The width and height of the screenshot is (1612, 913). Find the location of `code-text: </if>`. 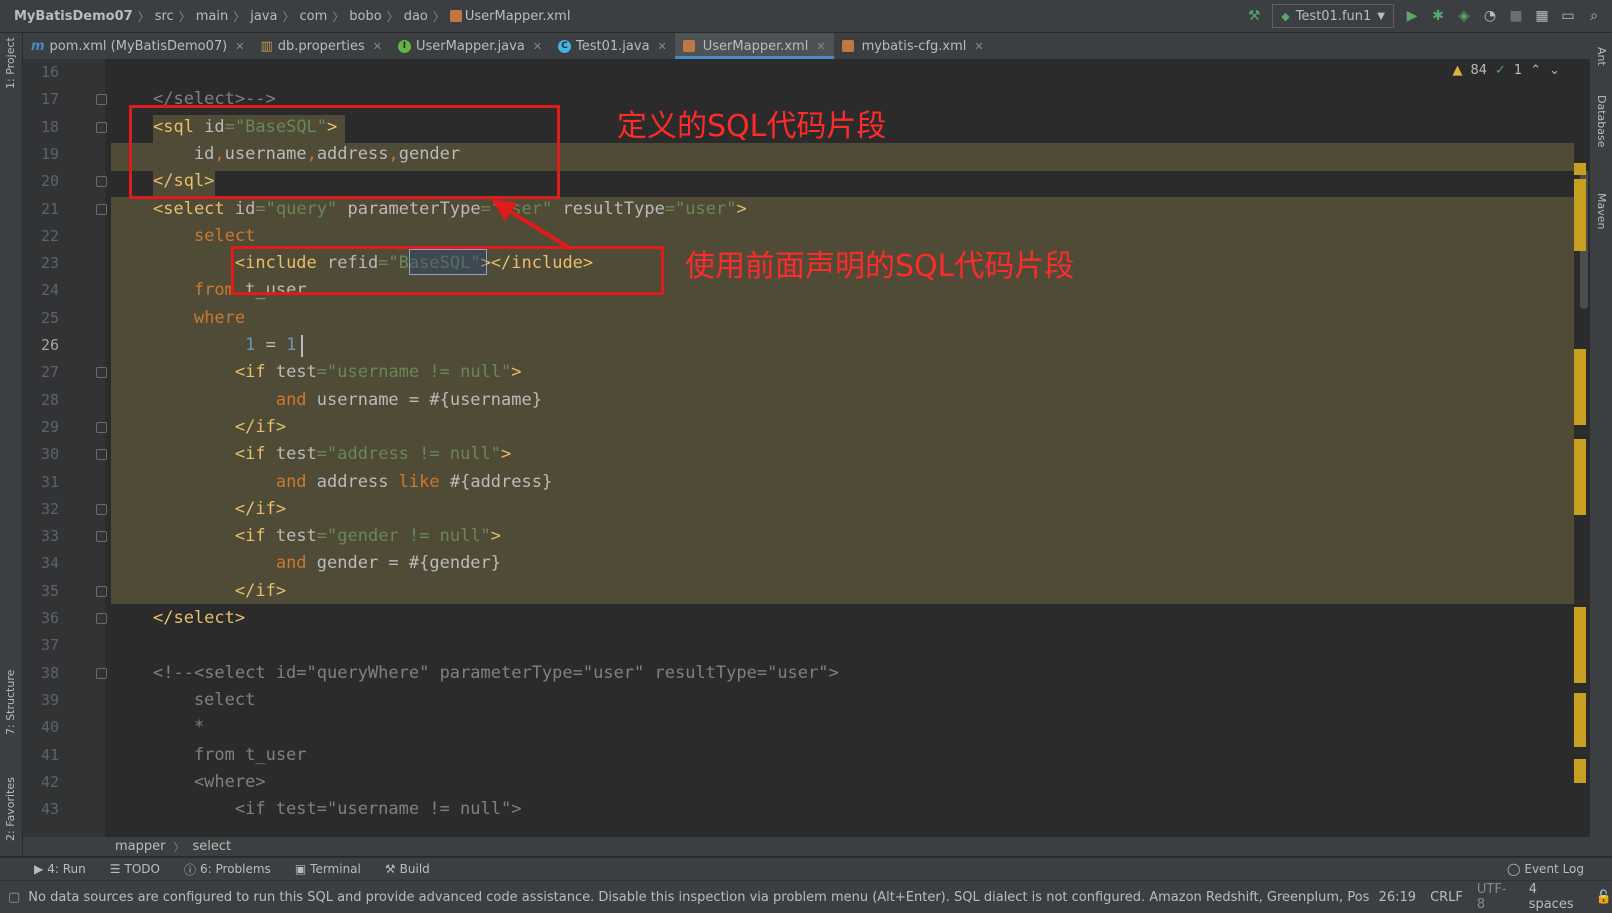

code-text: </if> is located at coordinates (260, 426).